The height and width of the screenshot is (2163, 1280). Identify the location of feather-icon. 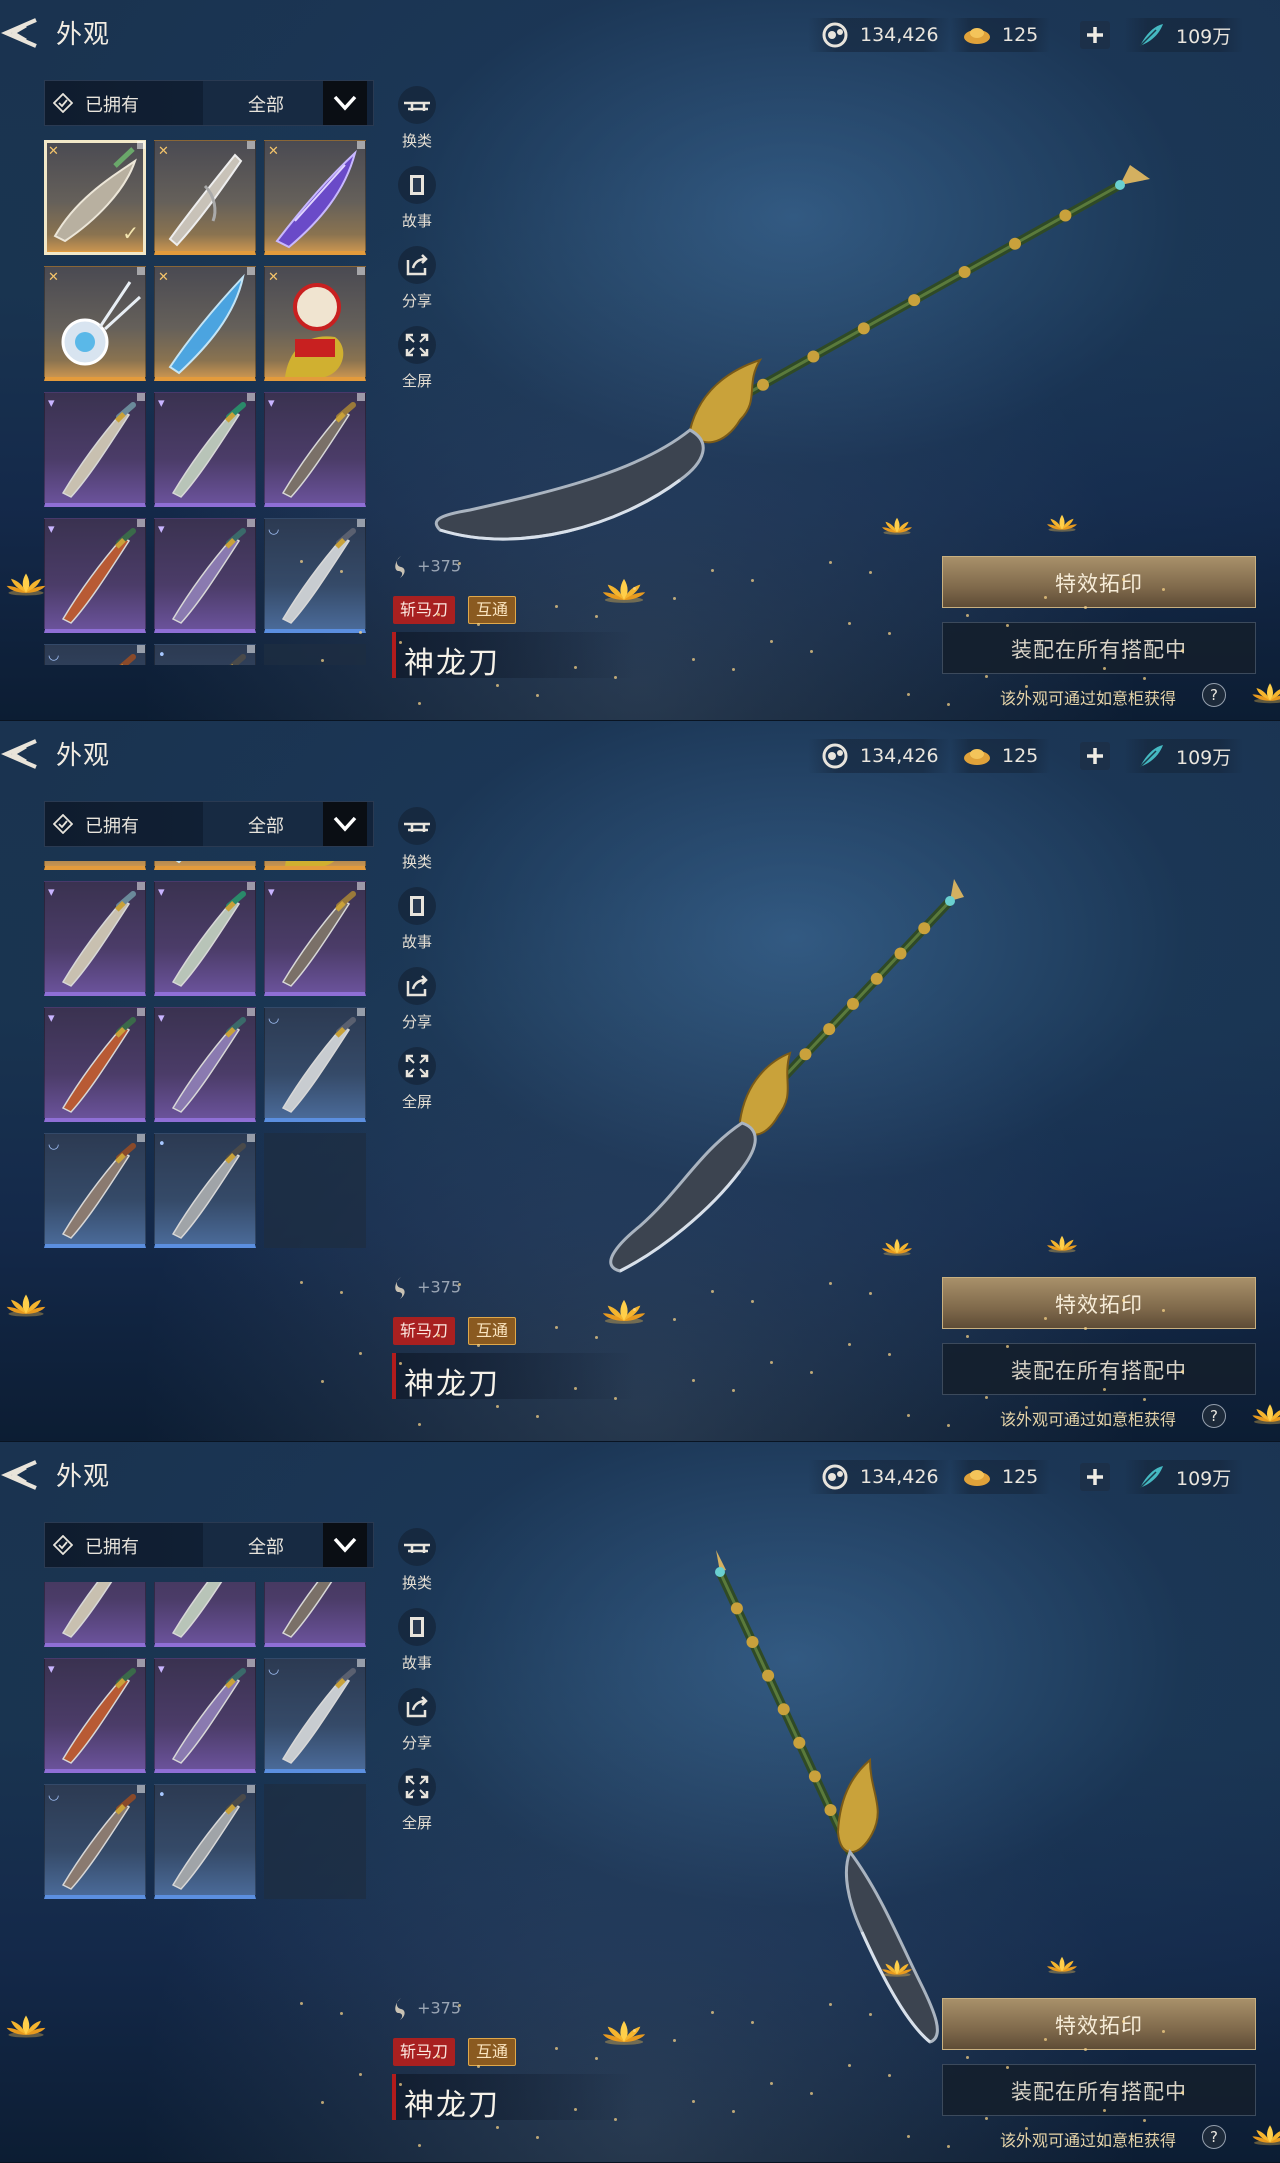
(1151, 756).